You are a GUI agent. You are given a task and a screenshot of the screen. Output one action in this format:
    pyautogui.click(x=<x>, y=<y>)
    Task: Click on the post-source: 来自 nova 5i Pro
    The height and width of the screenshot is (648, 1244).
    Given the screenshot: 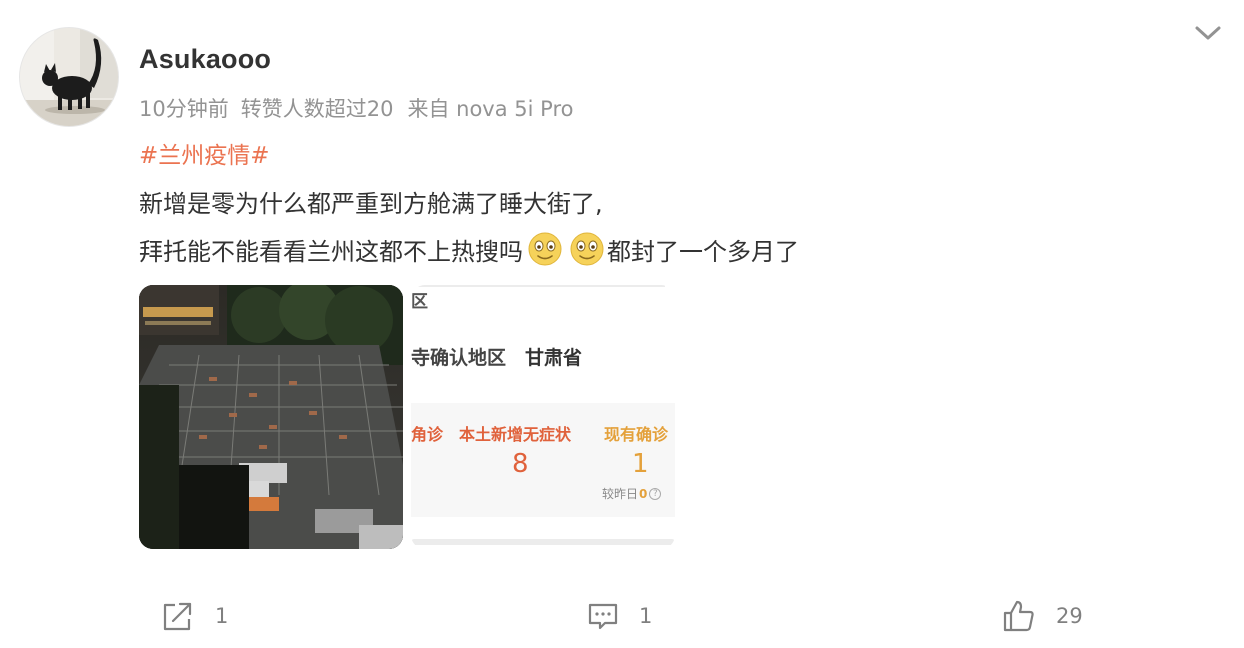 What is the action you would take?
    pyautogui.click(x=490, y=109)
    